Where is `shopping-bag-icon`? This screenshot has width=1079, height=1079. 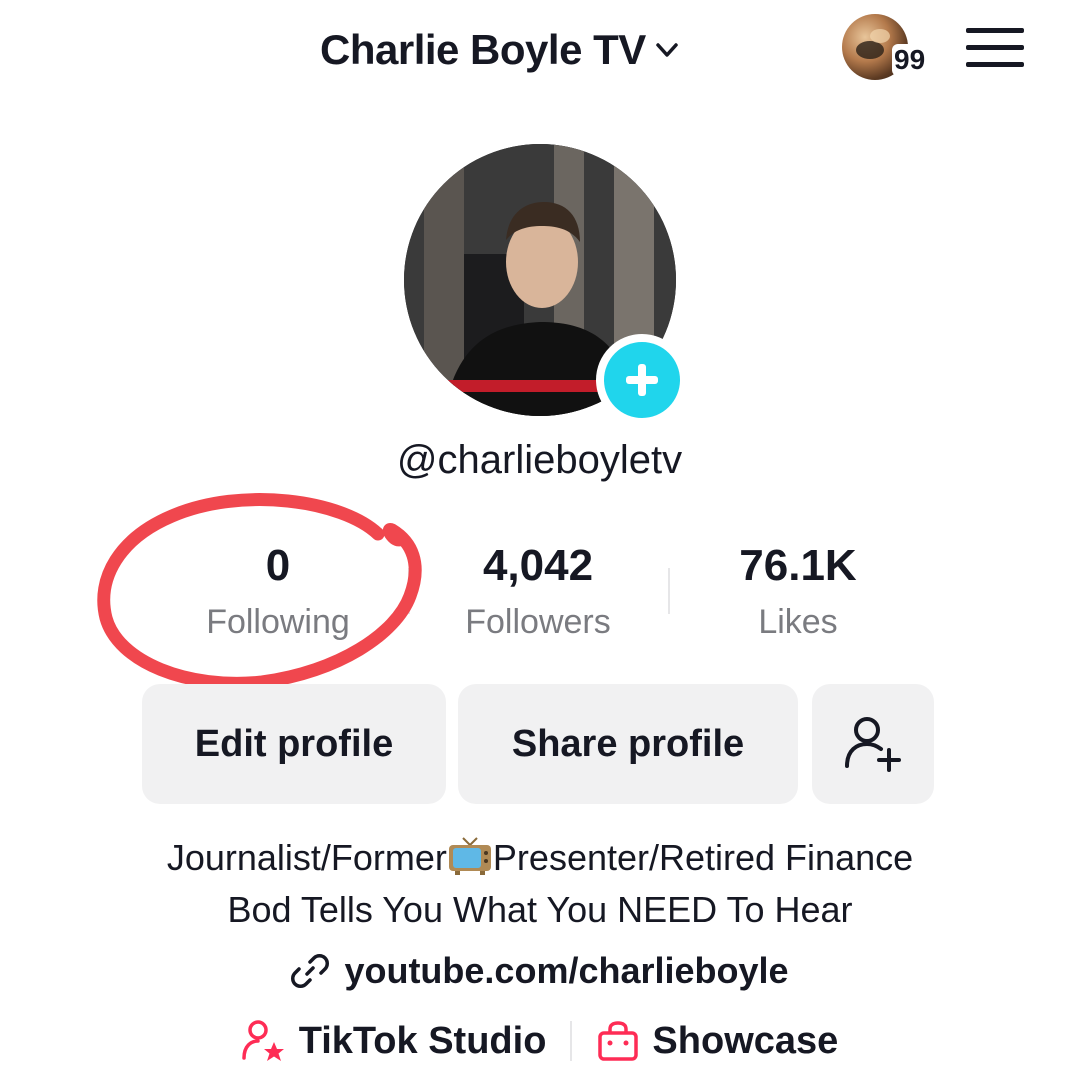
shopping-bag-icon is located at coordinates (618, 1041).